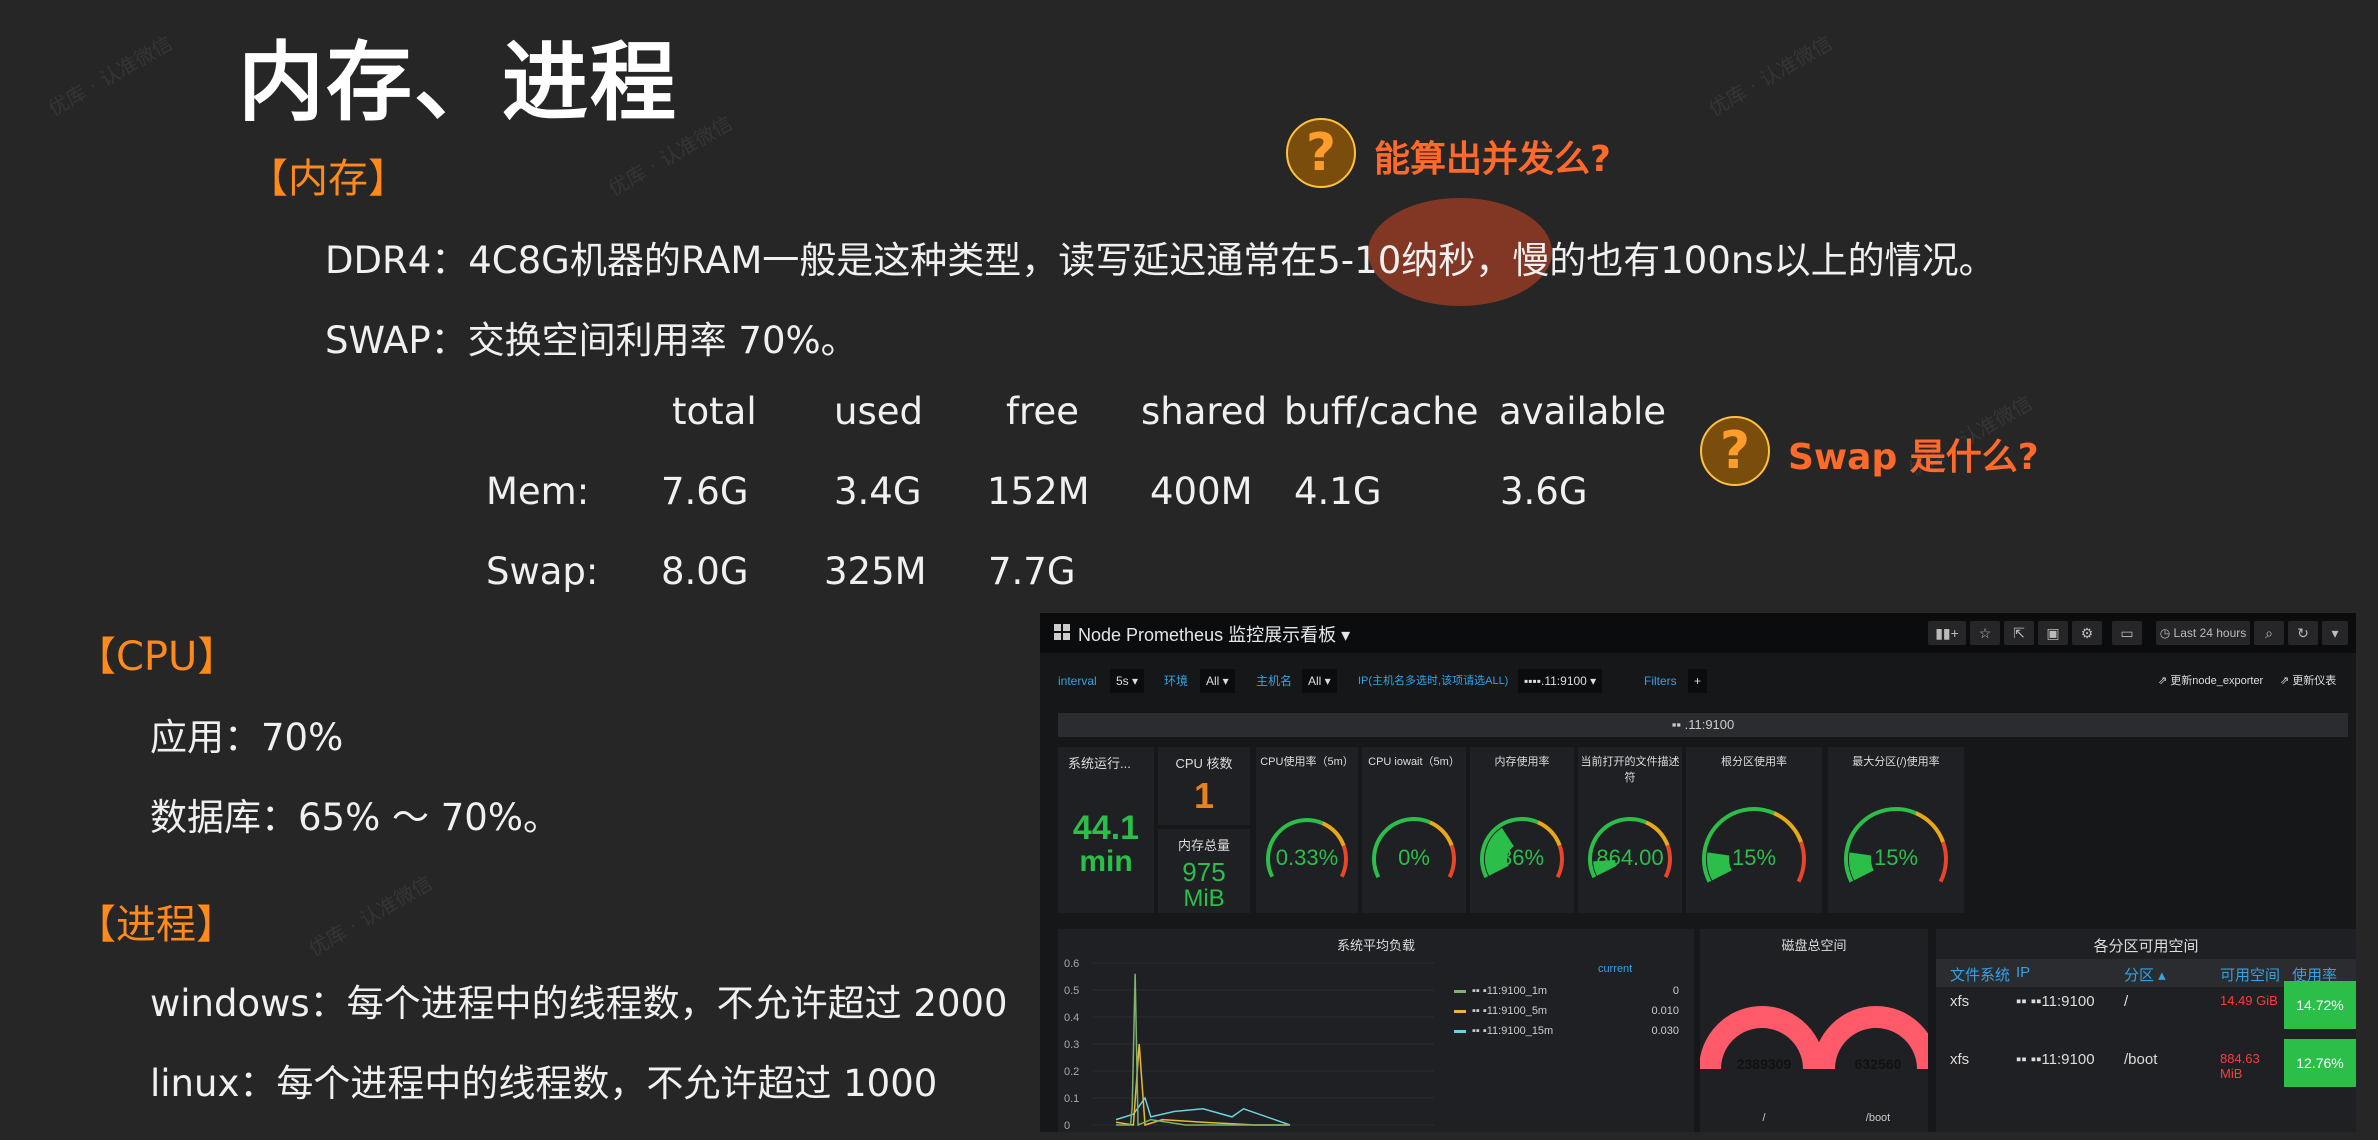  I want to click on panel-title: CPU 核数, so click(1204, 763).